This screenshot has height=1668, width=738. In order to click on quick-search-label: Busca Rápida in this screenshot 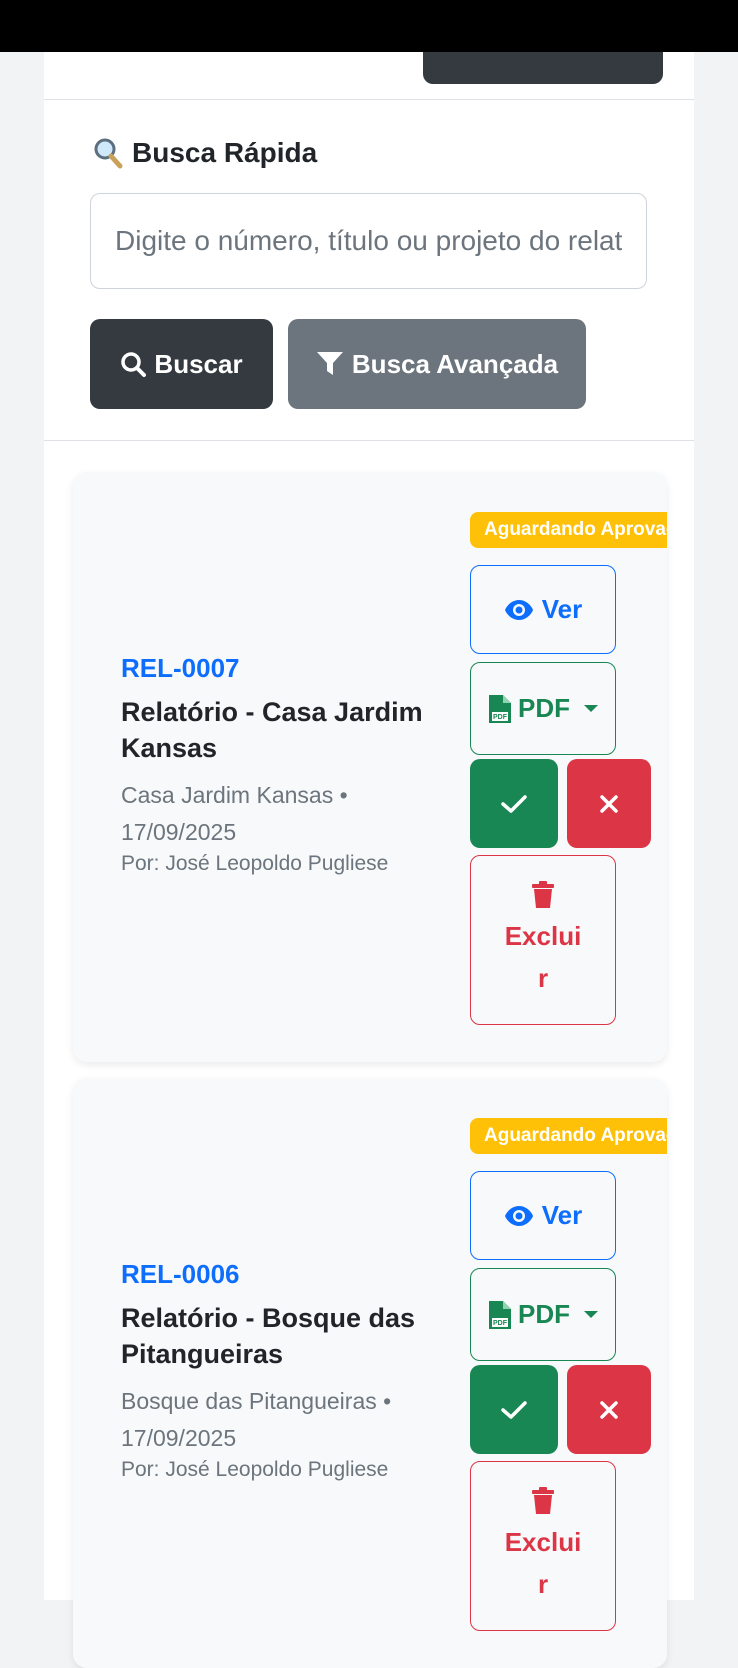, I will do `click(225, 152)`.